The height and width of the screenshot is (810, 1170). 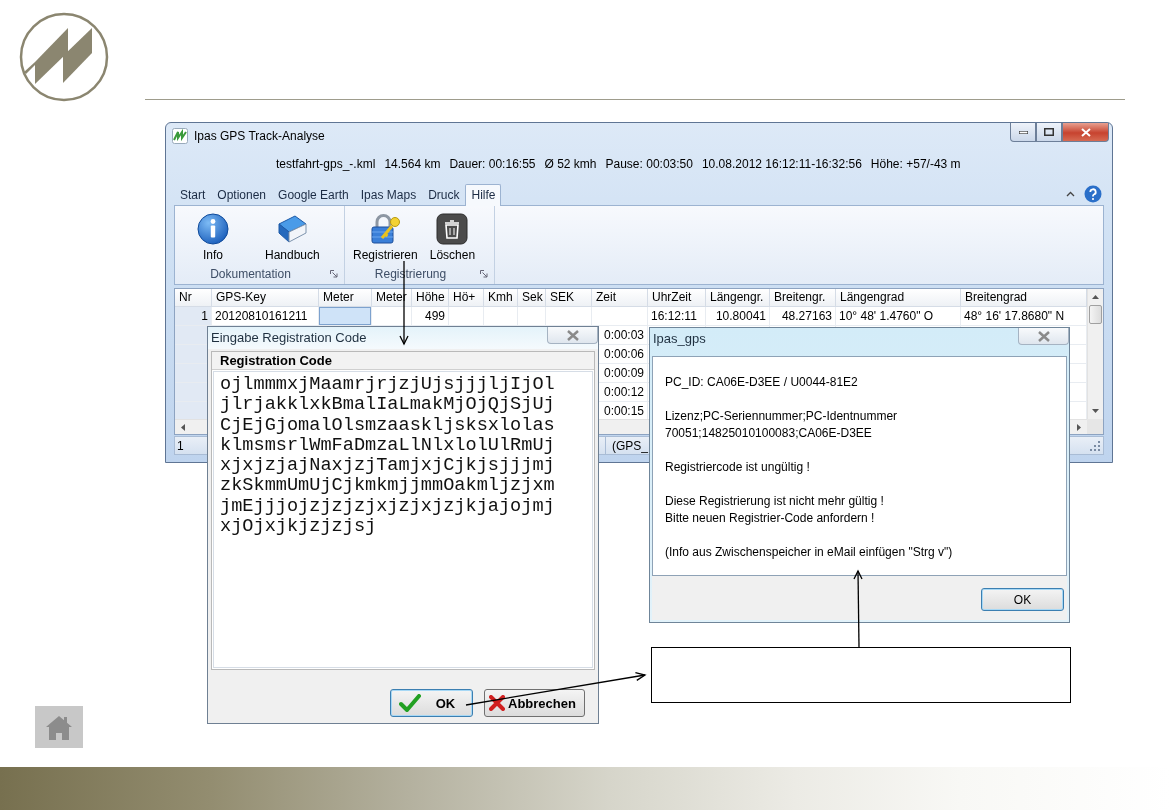 I want to click on column-header: Zeit, so click(x=620, y=298).